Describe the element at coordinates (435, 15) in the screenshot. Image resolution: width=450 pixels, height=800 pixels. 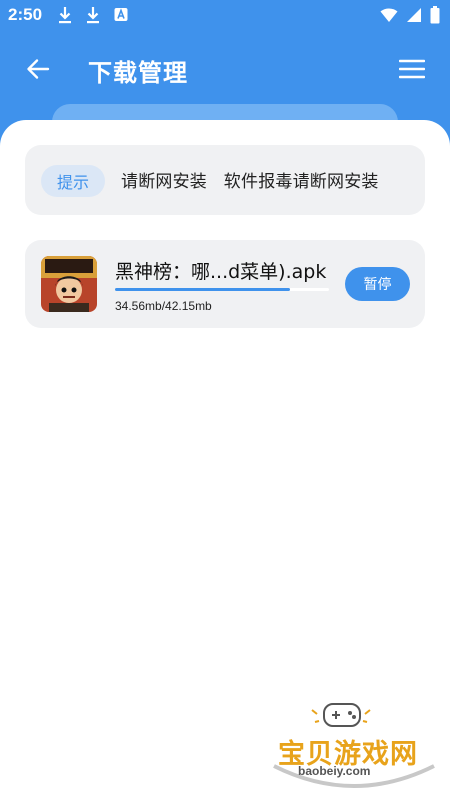
I see `battery-icon` at that location.